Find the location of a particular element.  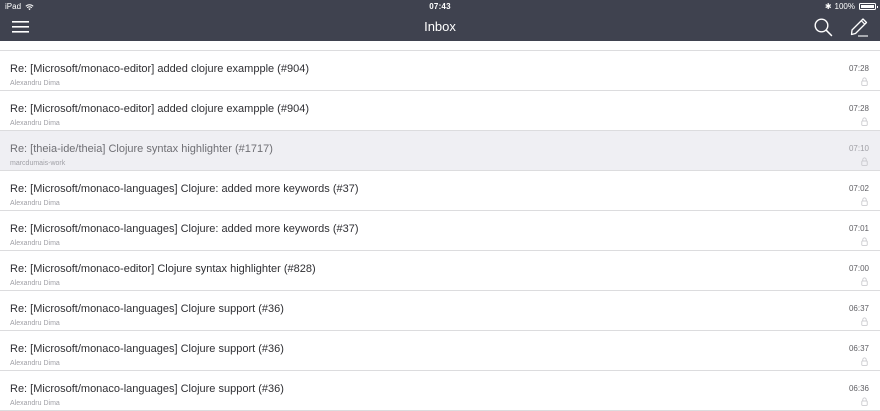

message-time: 07:02 is located at coordinates (858, 188).